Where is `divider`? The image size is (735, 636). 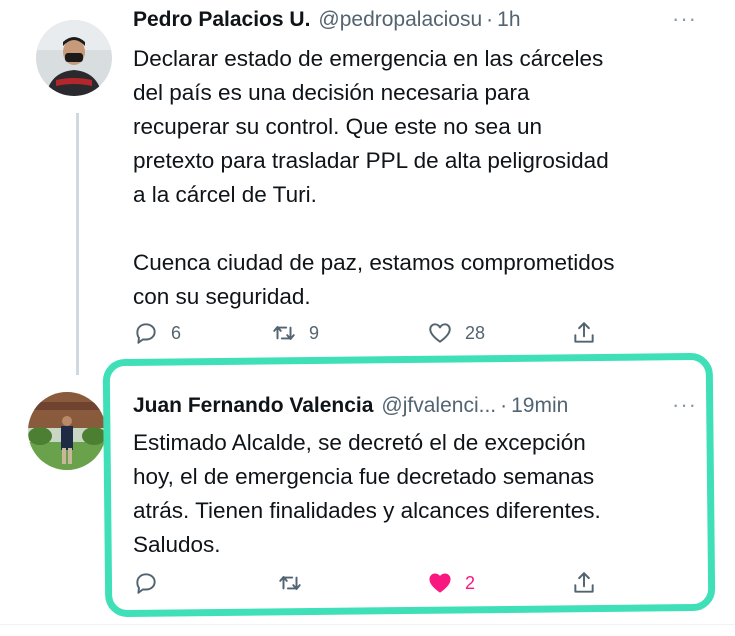 divider is located at coordinates (367, 624).